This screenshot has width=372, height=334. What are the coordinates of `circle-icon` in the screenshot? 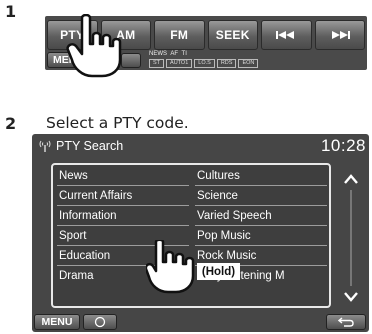 It's located at (100, 322).